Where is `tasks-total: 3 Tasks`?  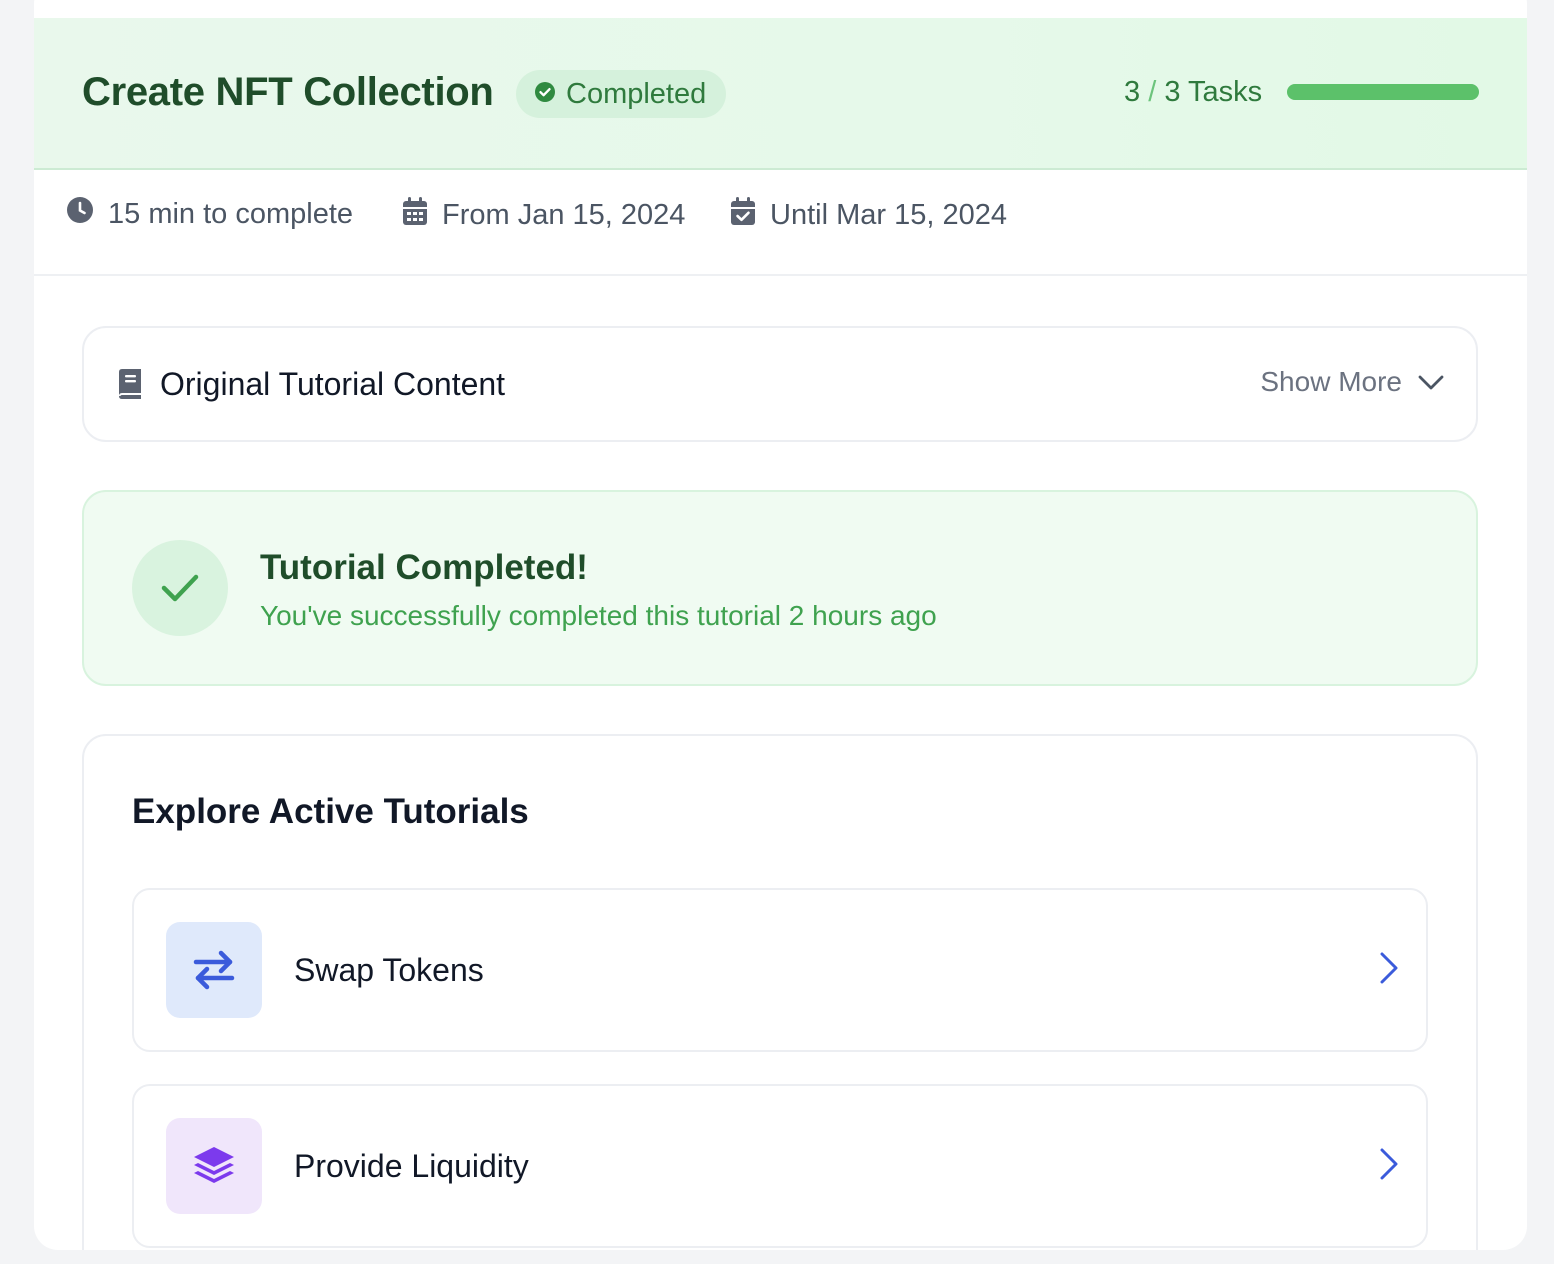 tasks-total: 3 Tasks is located at coordinates (1213, 92).